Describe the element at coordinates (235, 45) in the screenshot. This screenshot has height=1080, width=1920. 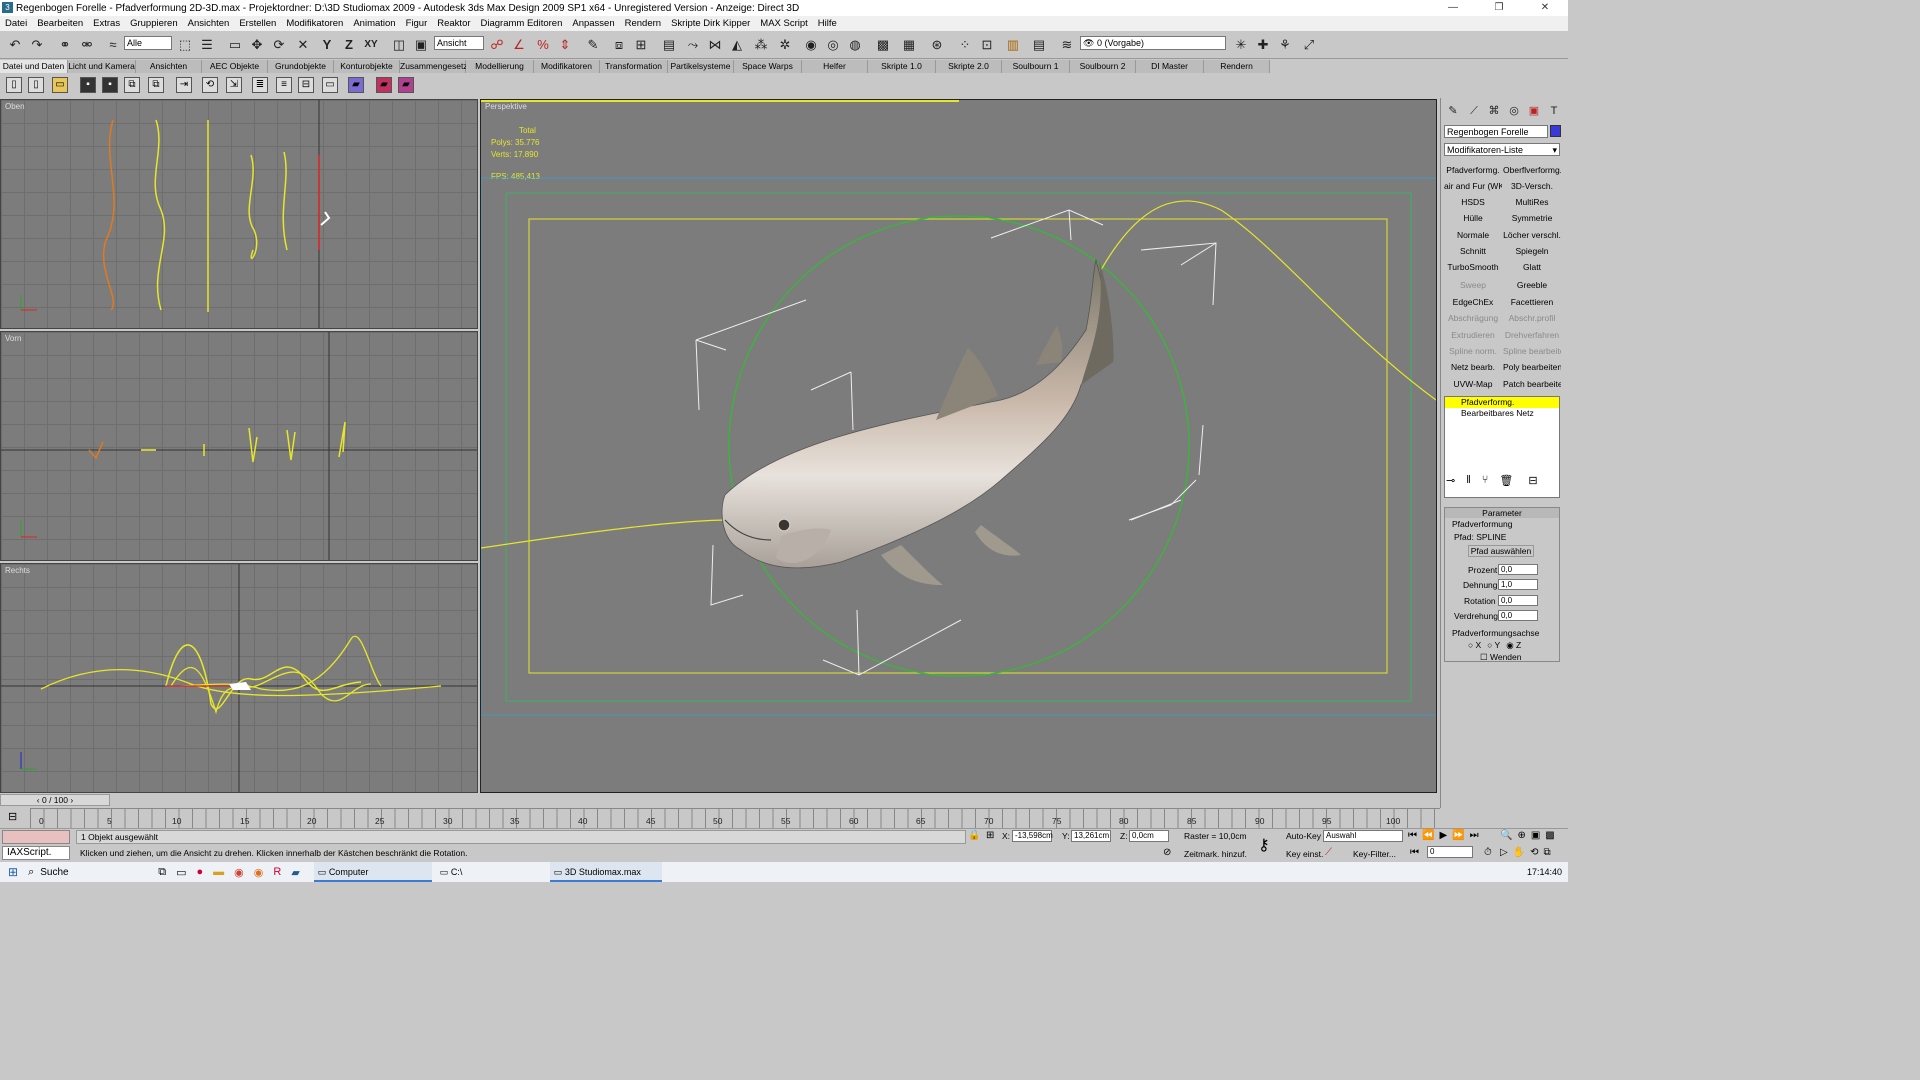
I see `select-region-icon: ▭` at that location.